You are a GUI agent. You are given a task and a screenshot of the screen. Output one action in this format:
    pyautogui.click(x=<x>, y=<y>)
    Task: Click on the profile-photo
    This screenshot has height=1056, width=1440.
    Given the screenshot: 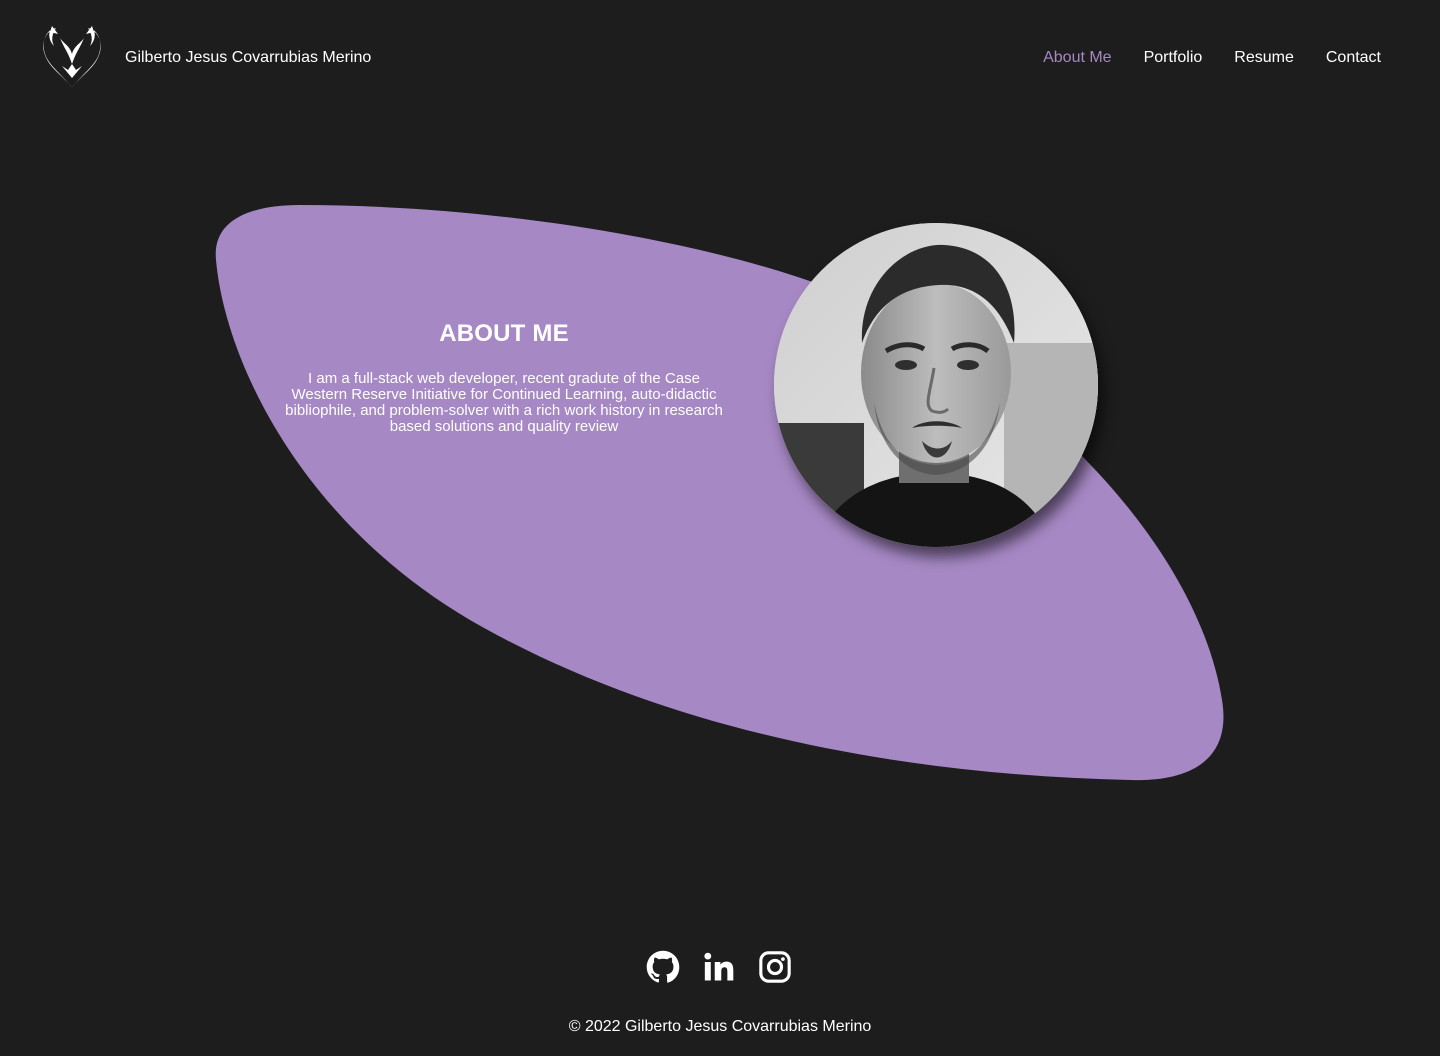 What is the action you would take?
    pyautogui.click(x=936, y=385)
    